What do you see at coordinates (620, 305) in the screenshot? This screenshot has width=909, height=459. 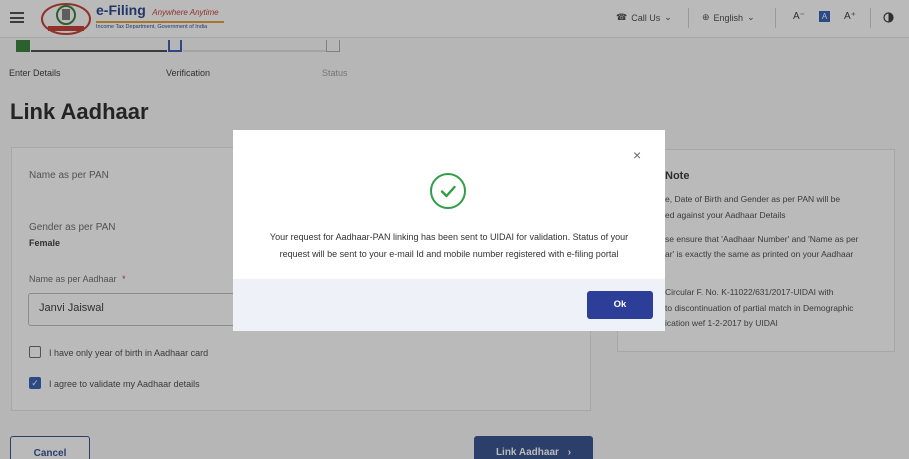 I see `ok-button: Ok` at bounding box center [620, 305].